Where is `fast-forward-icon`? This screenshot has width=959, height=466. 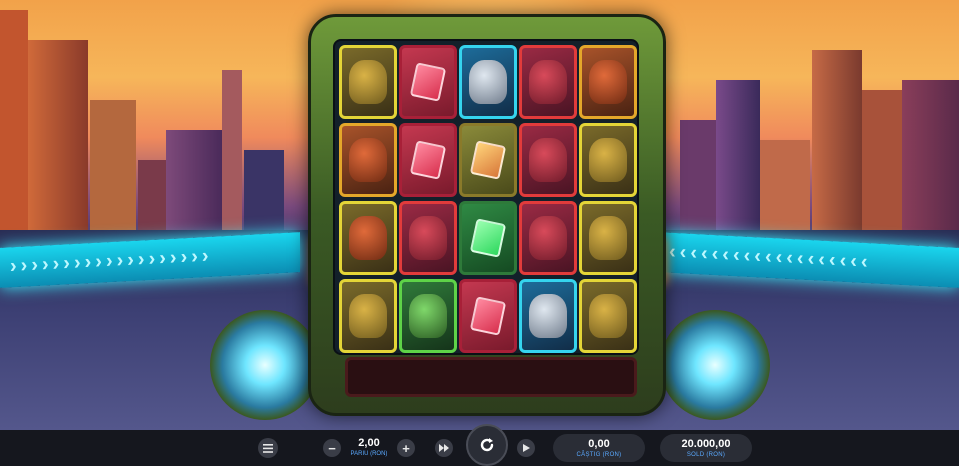
fast-forward-icon is located at coordinates (444, 448).